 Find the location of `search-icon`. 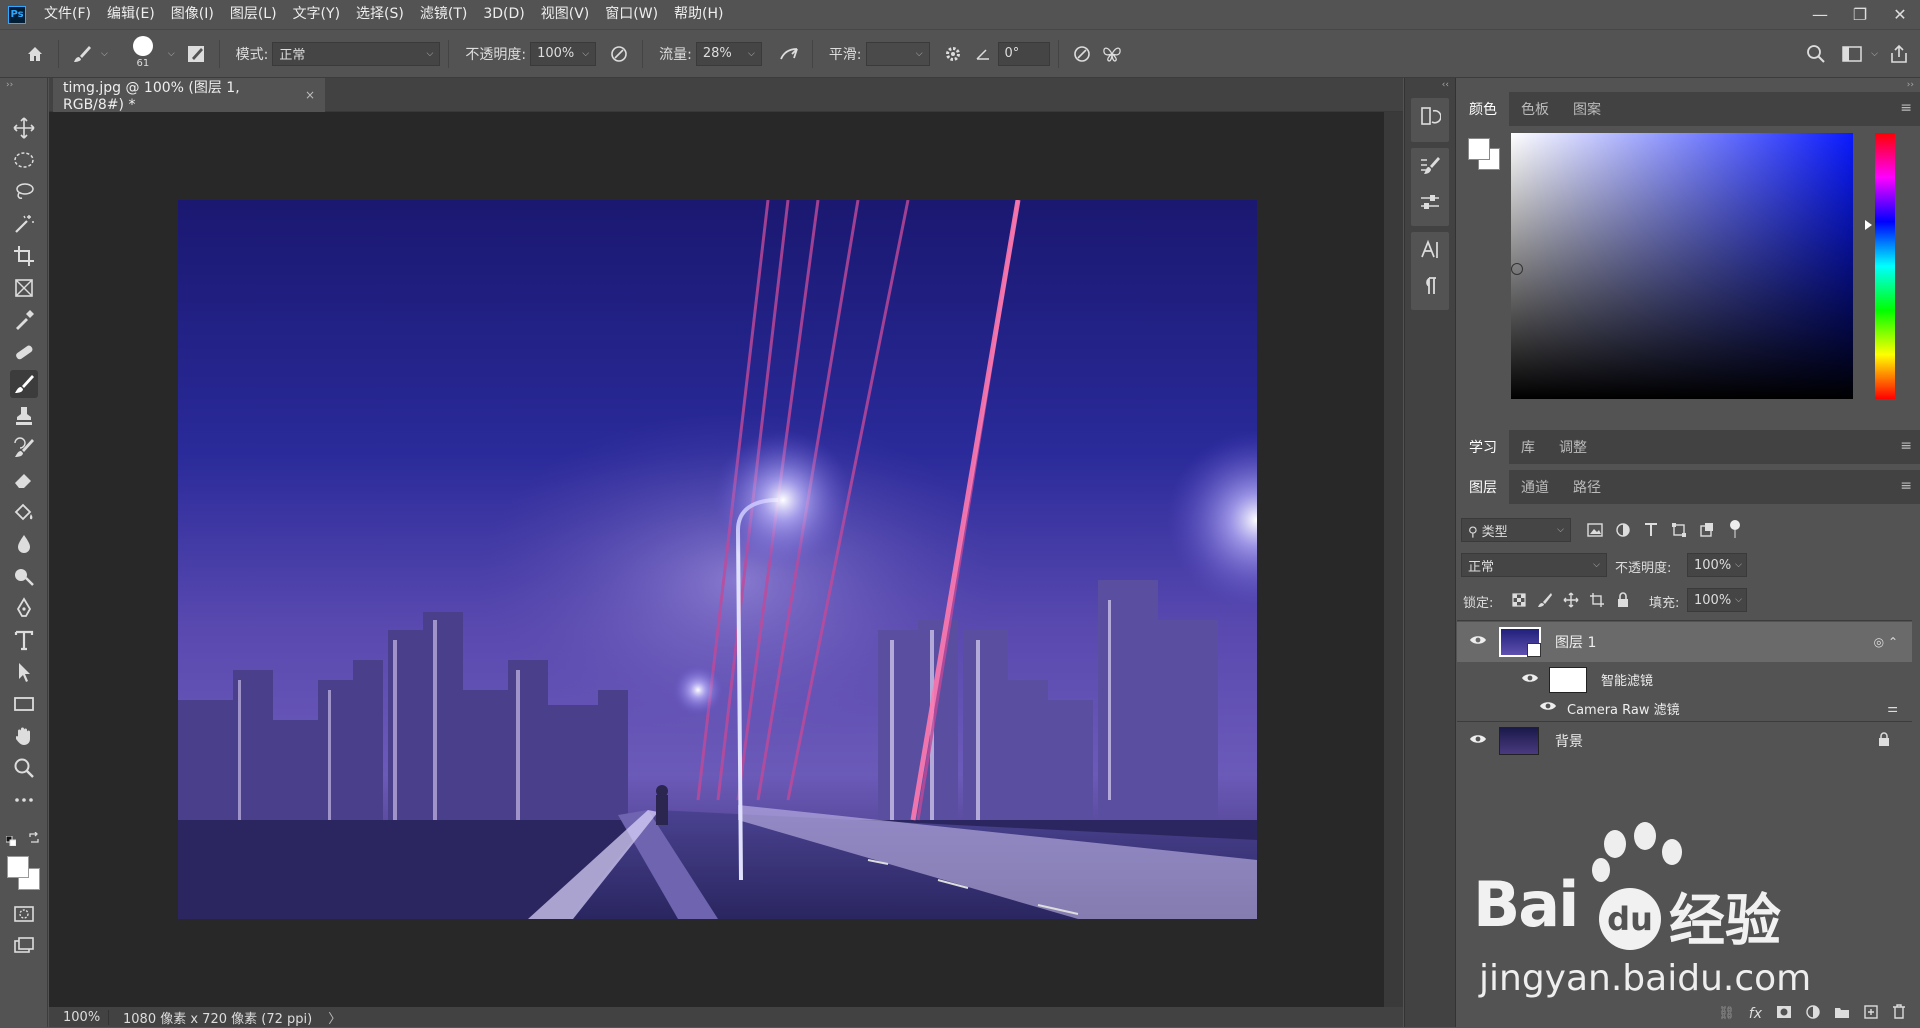

search-icon is located at coordinates (1816, 54).